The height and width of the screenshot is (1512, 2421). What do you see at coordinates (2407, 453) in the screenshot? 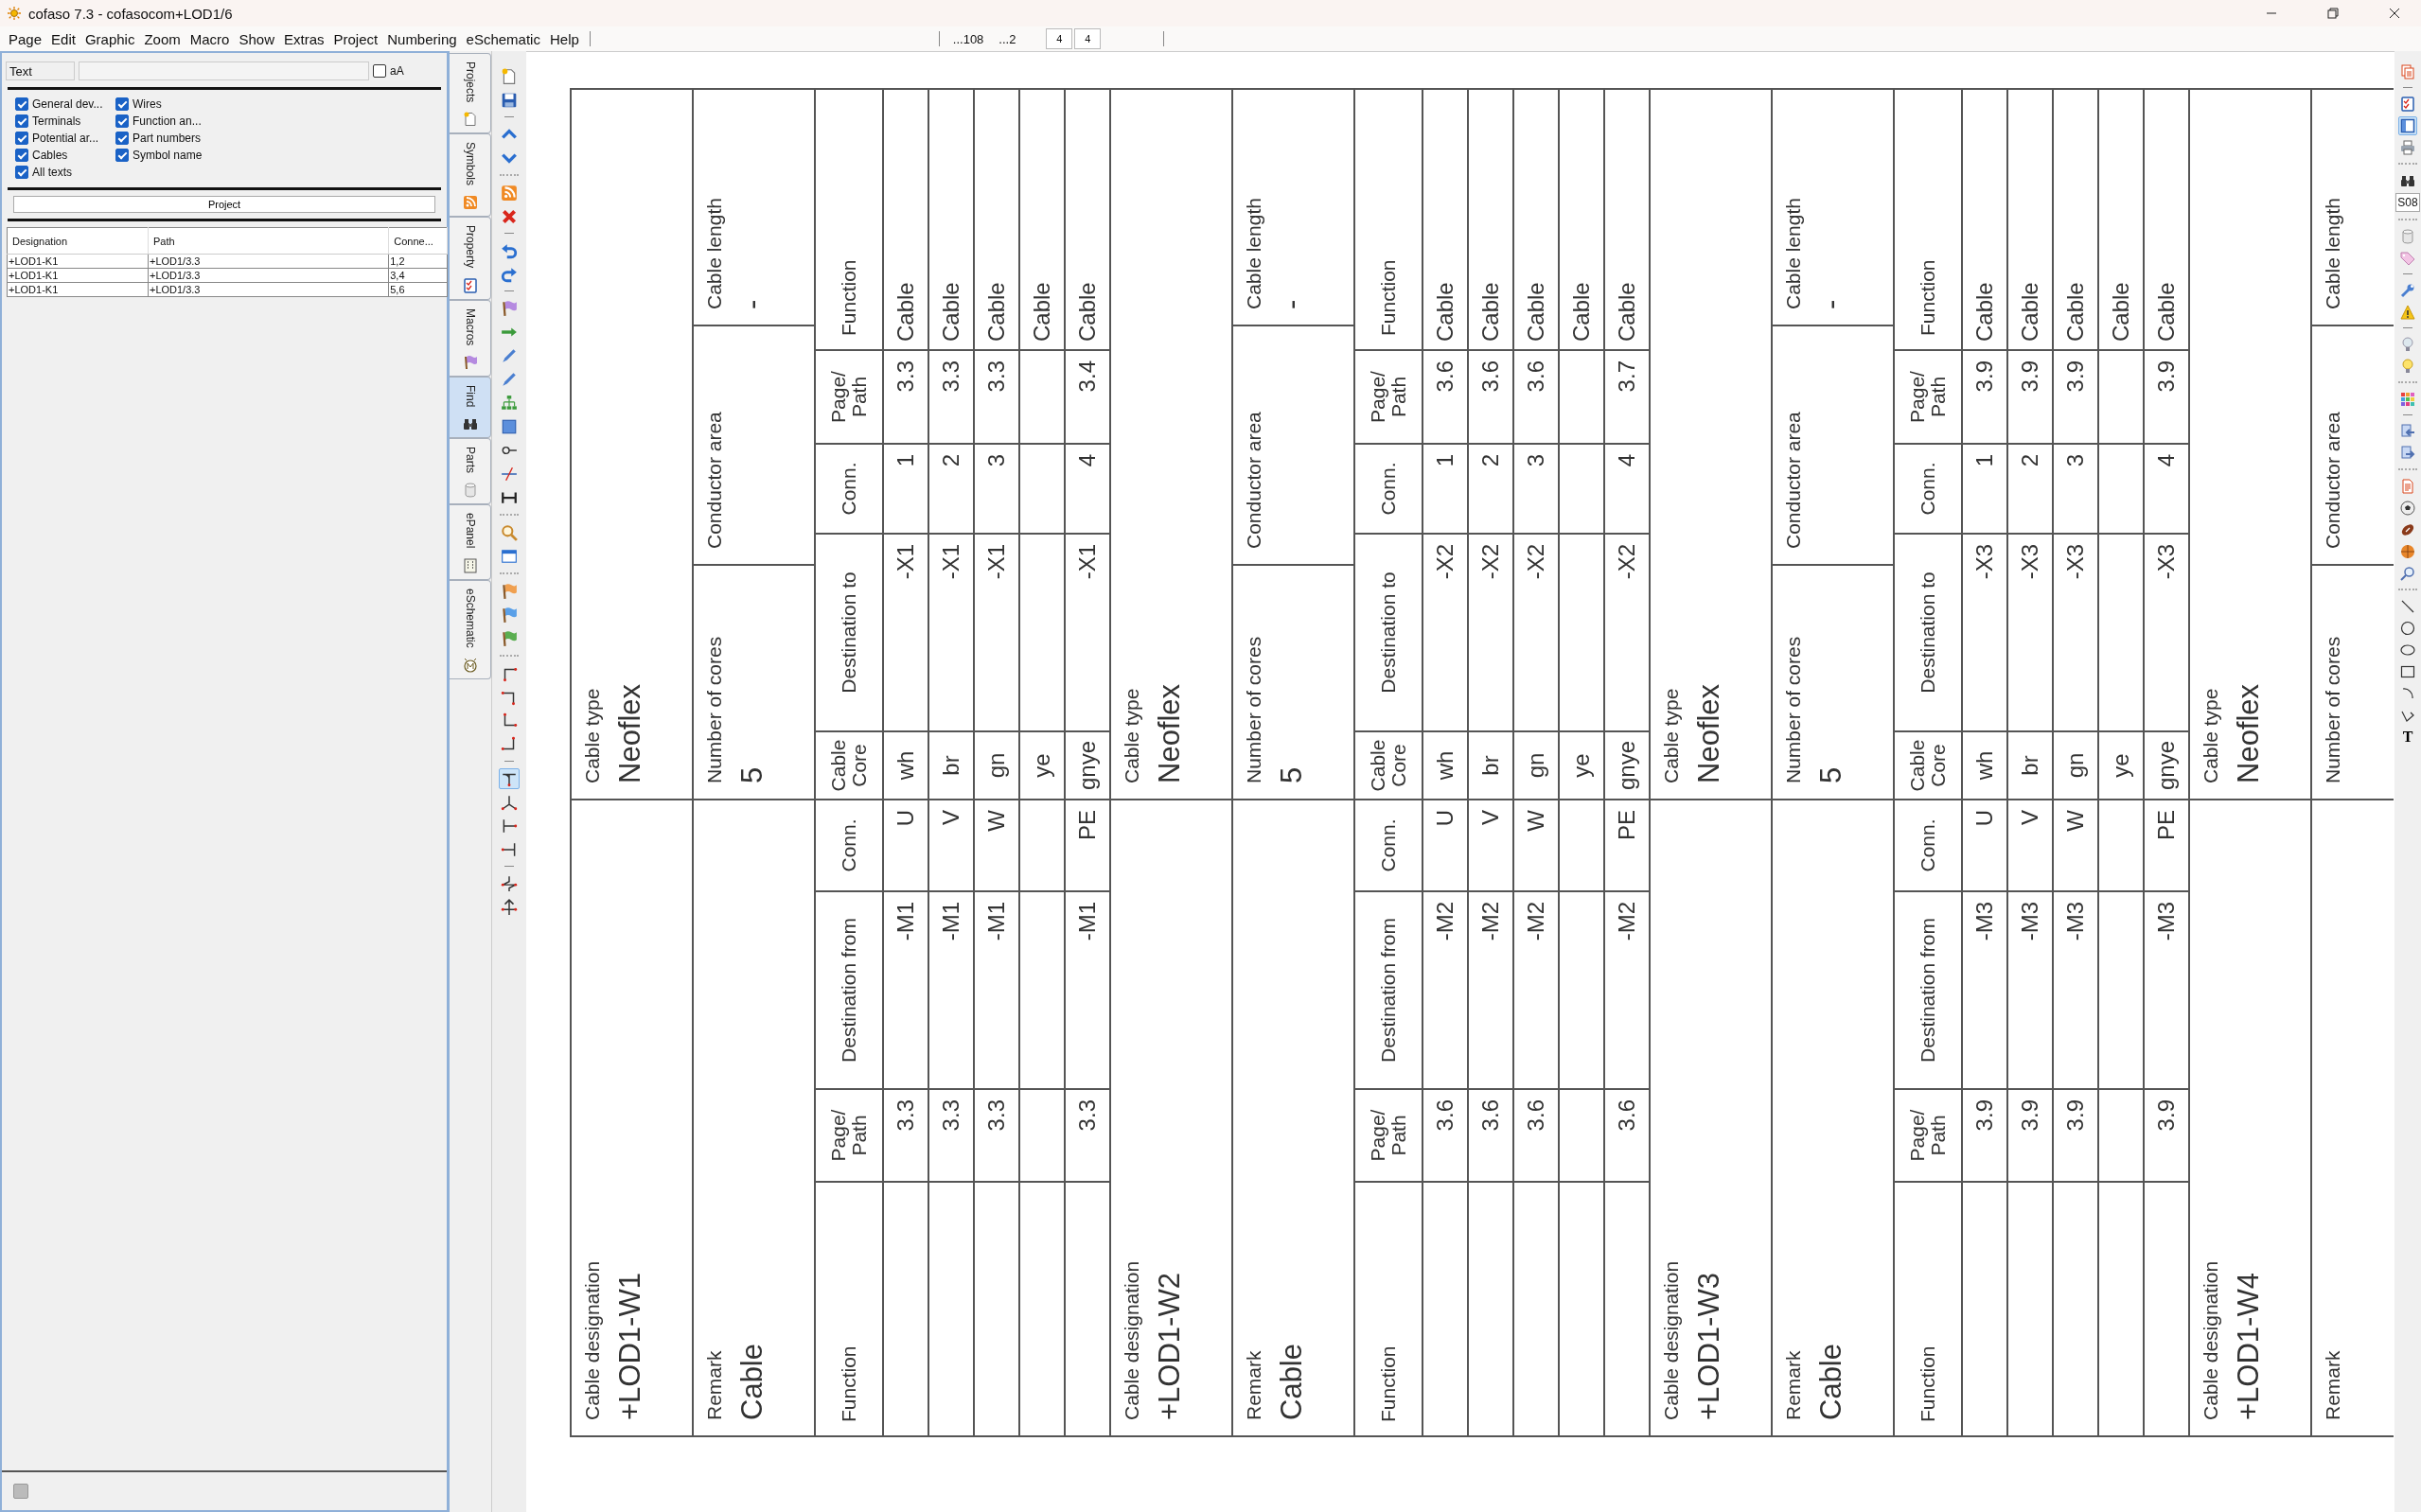
I see `export-icon` at bounding box center [2407, 453].